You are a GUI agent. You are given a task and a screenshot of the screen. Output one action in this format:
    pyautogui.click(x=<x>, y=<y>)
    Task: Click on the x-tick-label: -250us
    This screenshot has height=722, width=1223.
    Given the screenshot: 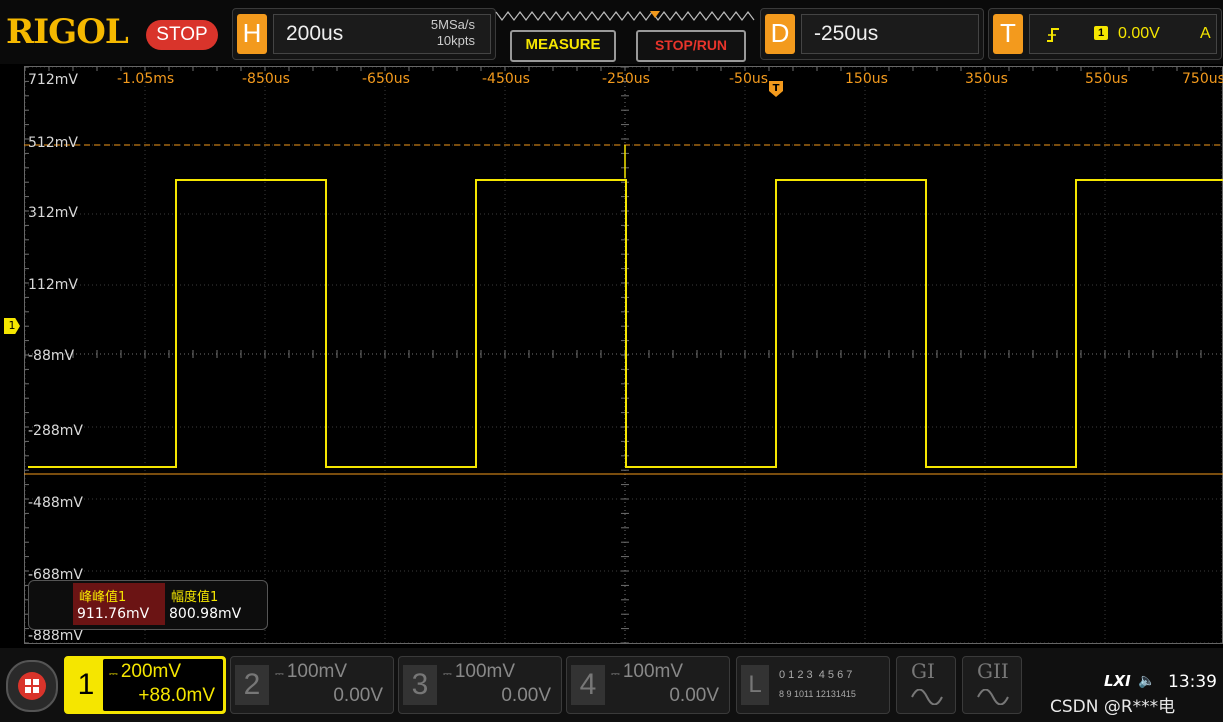 What is the action you would take?
    pyautogui.click(x=626, y=79)
    